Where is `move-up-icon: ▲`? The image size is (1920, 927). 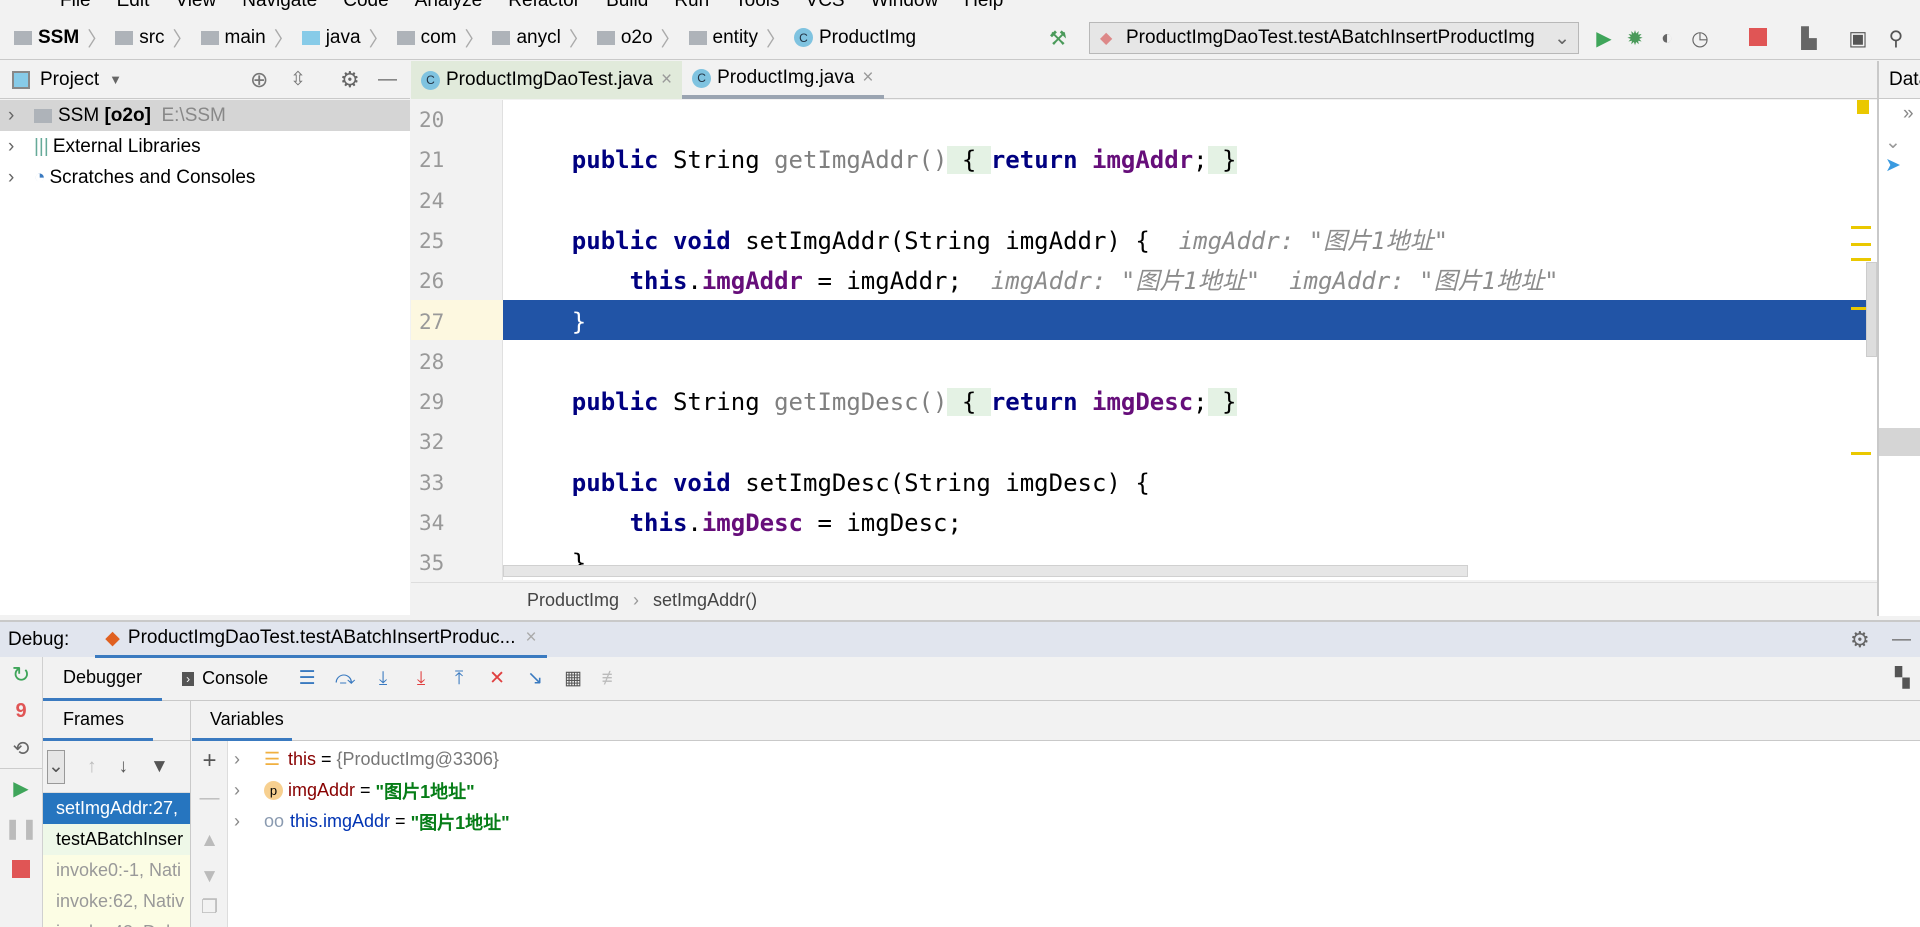
move-up-icon: ▲ is located at coordinates (209, 841).